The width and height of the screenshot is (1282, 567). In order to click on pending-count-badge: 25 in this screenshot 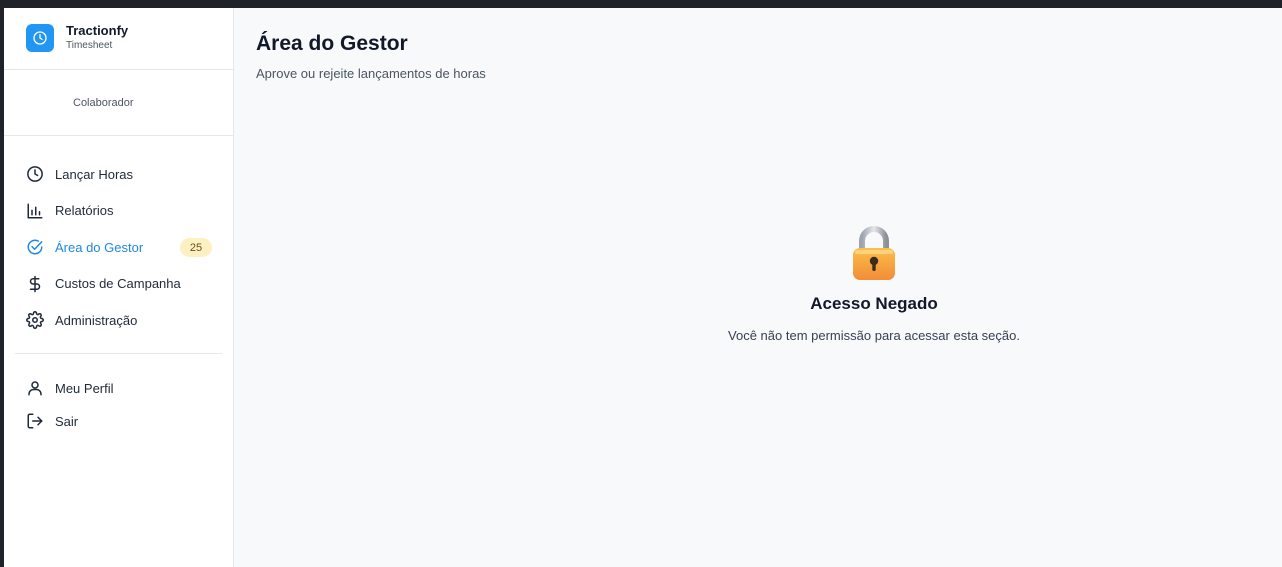, I will do `click(196, 247)`.